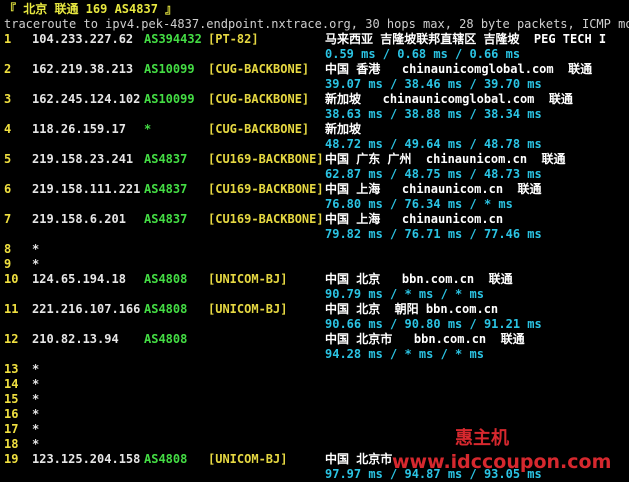 This screenshot has width=629, height=482. Describe the element at coordinates (419, 204) in the screenshot. I see `hop-latency: 76.80 ms / 76.34 ms / * ms` at that location.